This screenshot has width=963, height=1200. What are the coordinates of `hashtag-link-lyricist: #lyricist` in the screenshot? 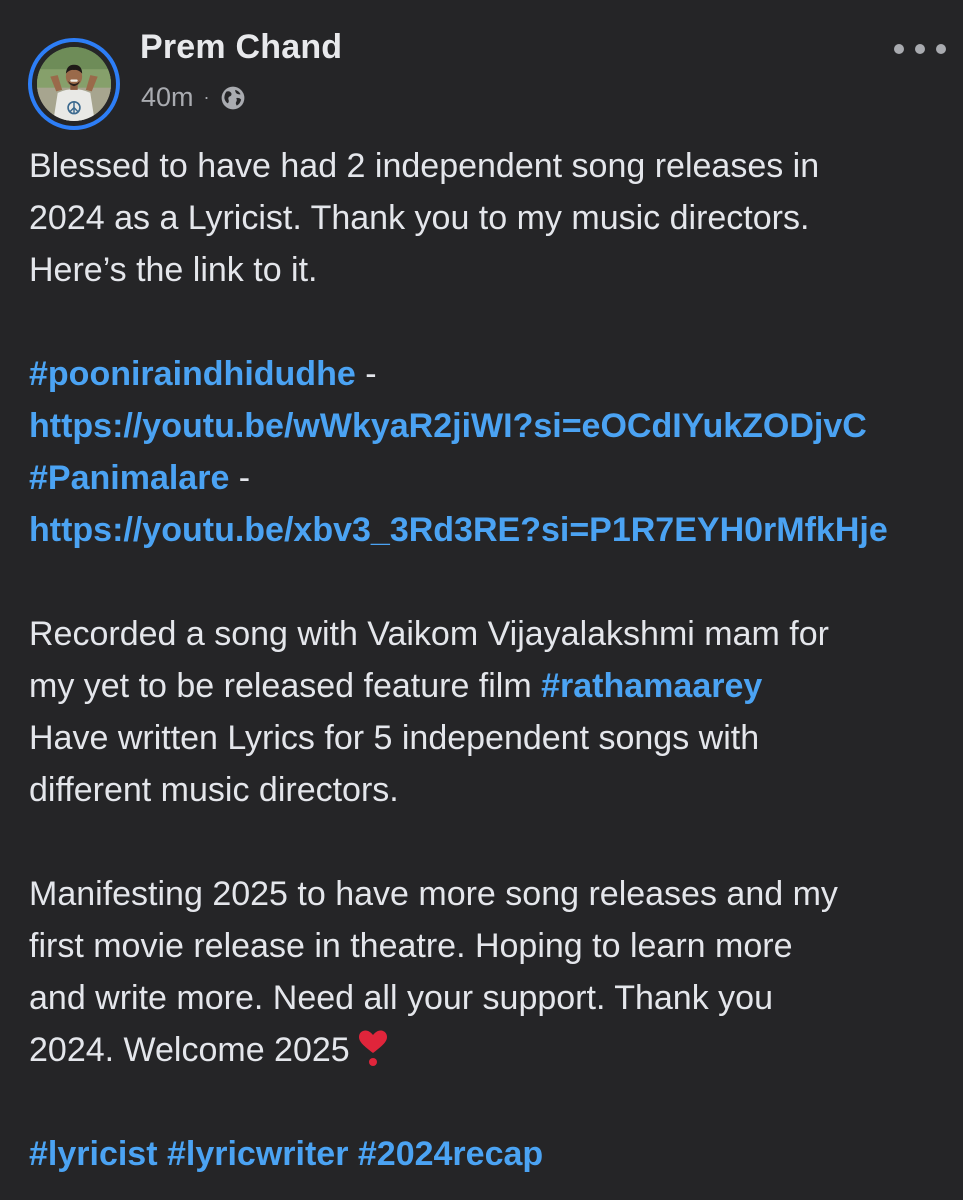 It's located at (93, 1154).